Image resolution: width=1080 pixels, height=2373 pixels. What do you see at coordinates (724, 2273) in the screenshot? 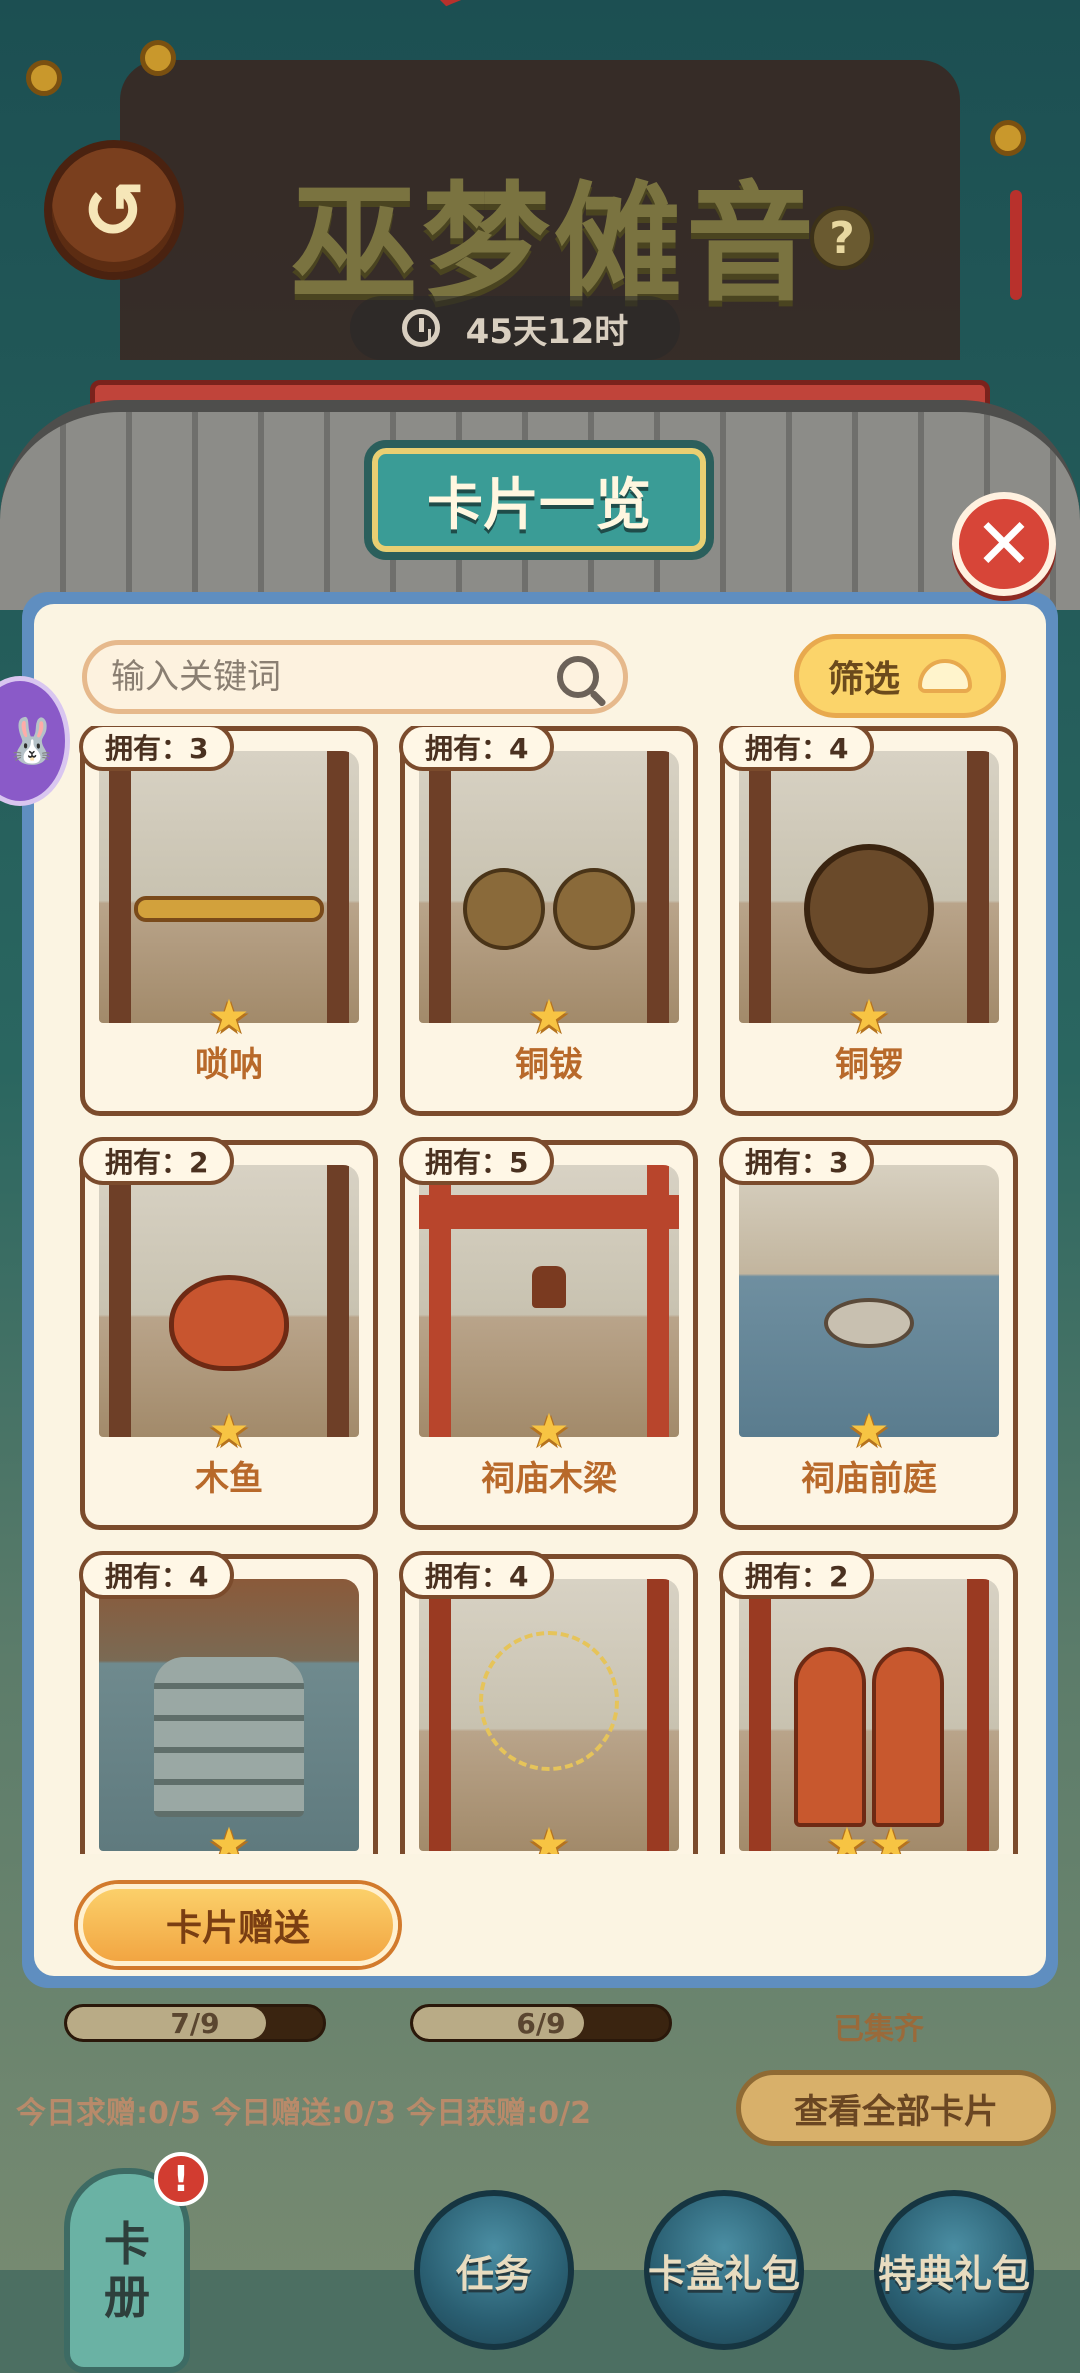
I see `card-box-label: 卡盒礼包` at bounding box center [724, 2273].